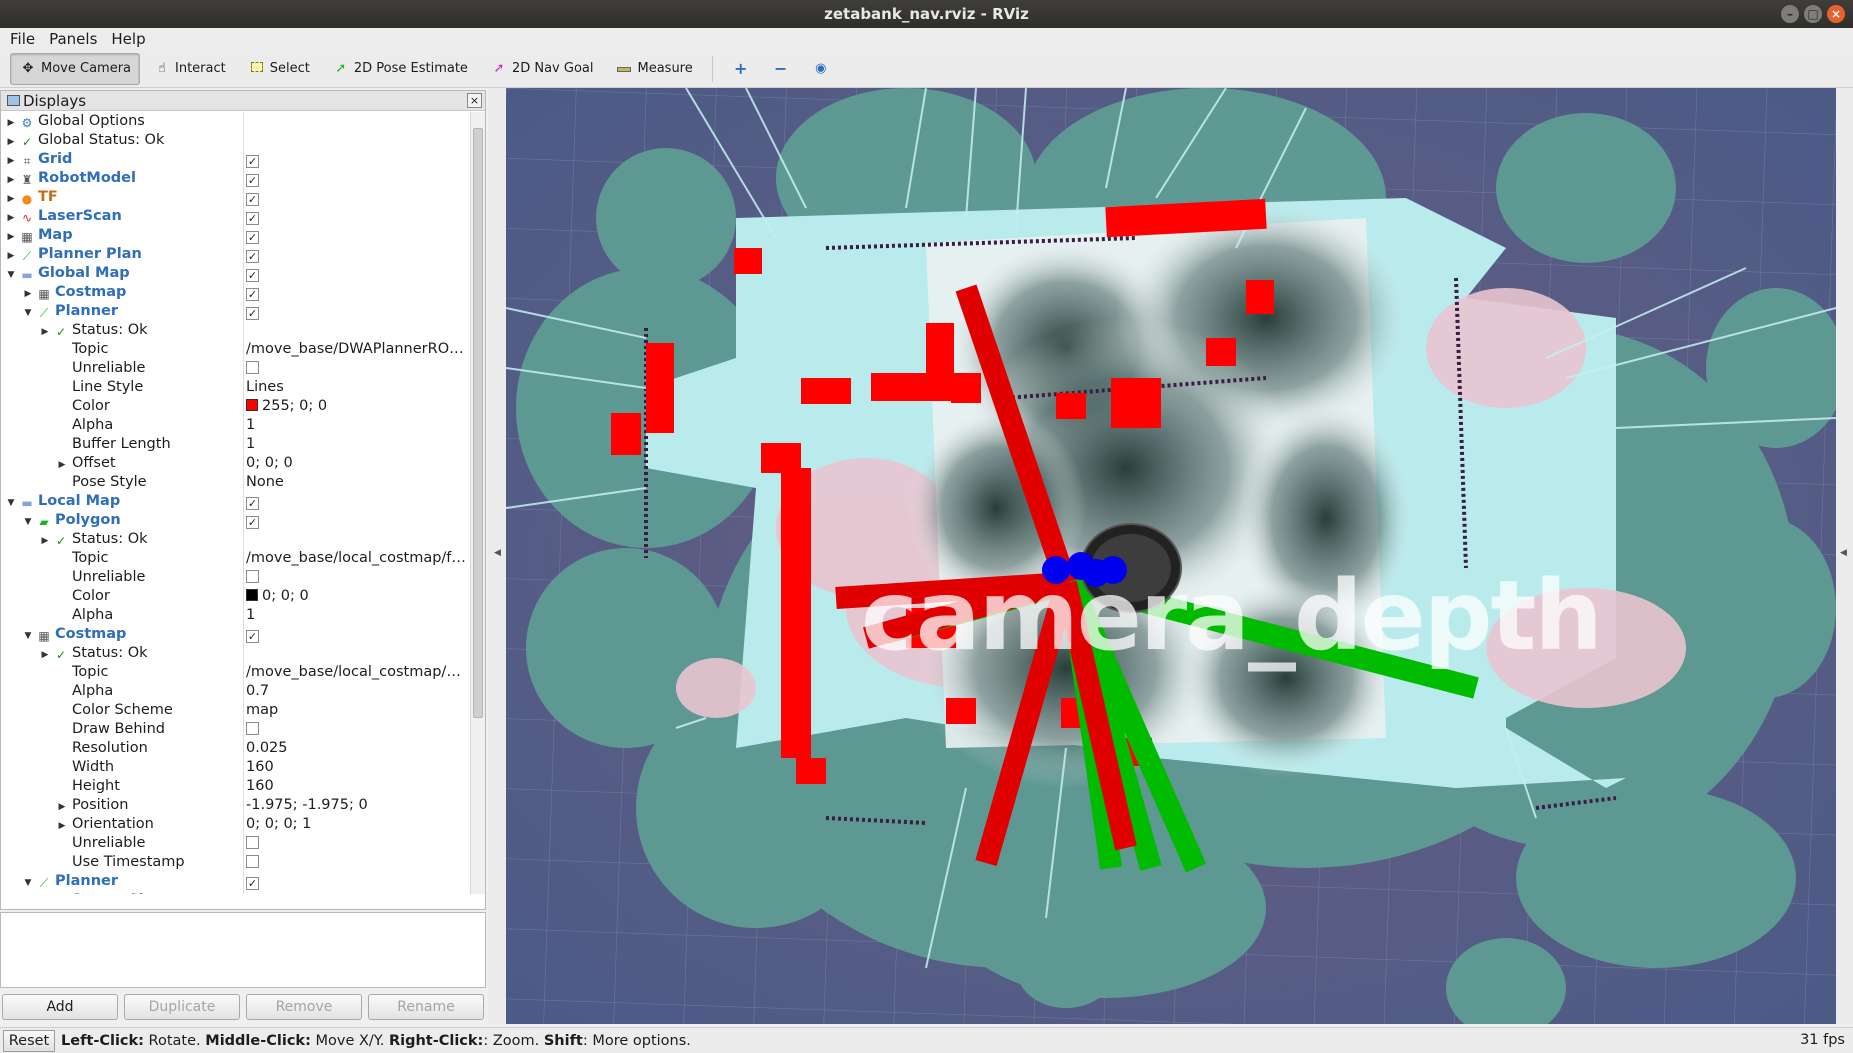  Describe the element at coordinates (236, 444) in the screenshot. I see `tree-row: Buffer Length 1` at that location.